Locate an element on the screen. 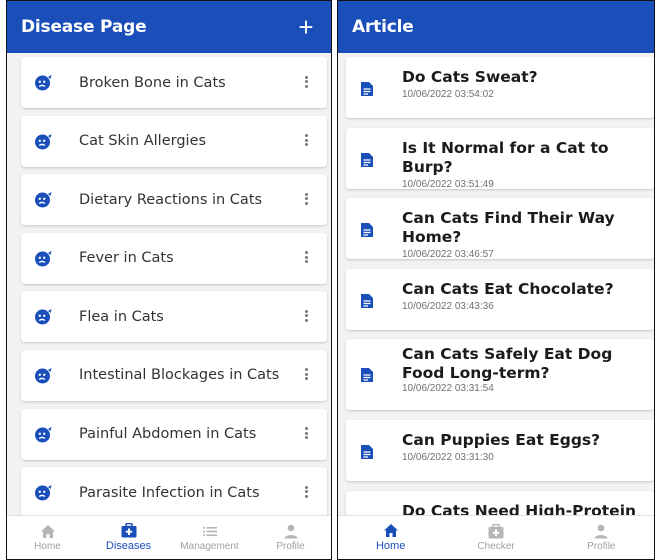 This screenshot has width=656, height=560. nav-label: Diseases is located at coordinates (128, 546).